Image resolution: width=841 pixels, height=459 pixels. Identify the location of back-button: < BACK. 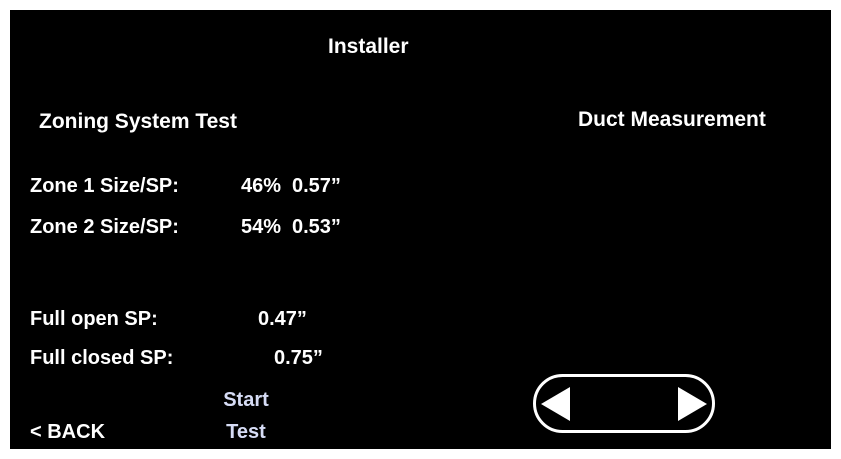
(67, 432).